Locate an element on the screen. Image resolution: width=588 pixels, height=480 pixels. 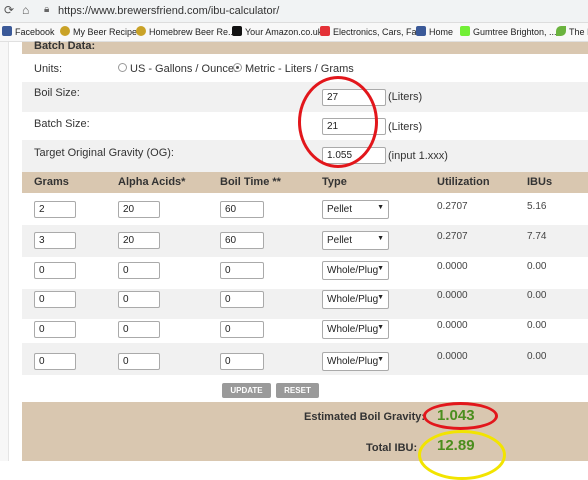
estimated-boil-gravity-label: Estimated Boil Gravity: is located at coordinates (365, 417).